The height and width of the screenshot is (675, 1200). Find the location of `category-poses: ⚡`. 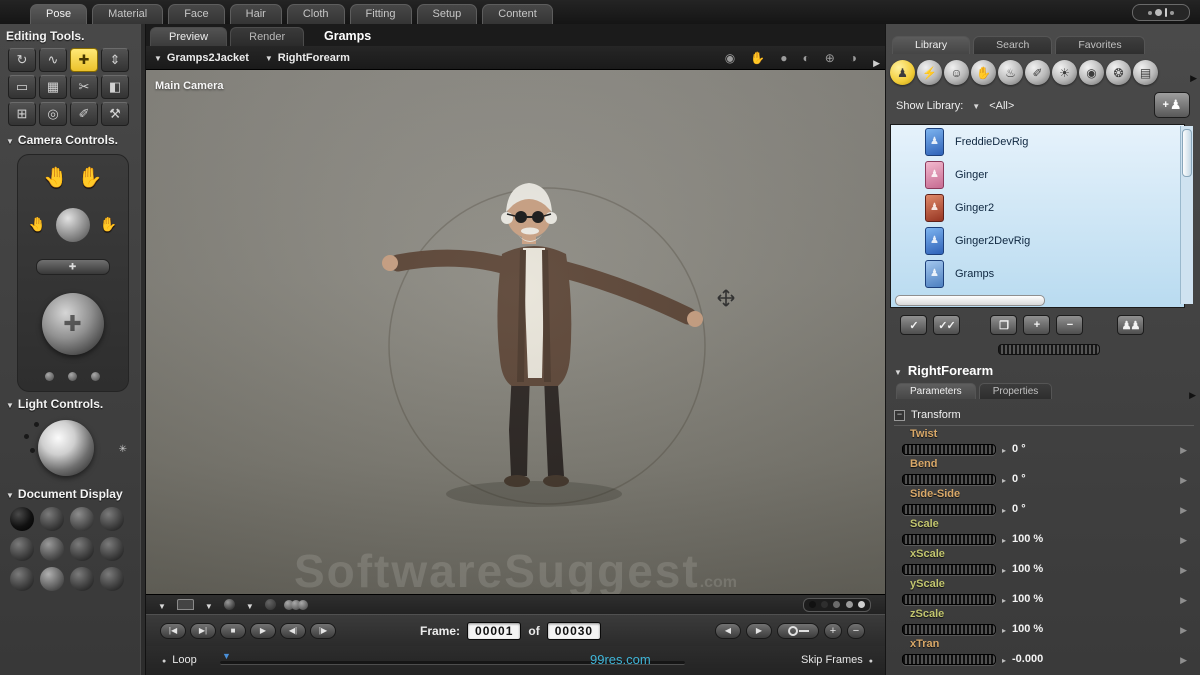

category-poses: ⚡ is located at coordinates (929, 72).